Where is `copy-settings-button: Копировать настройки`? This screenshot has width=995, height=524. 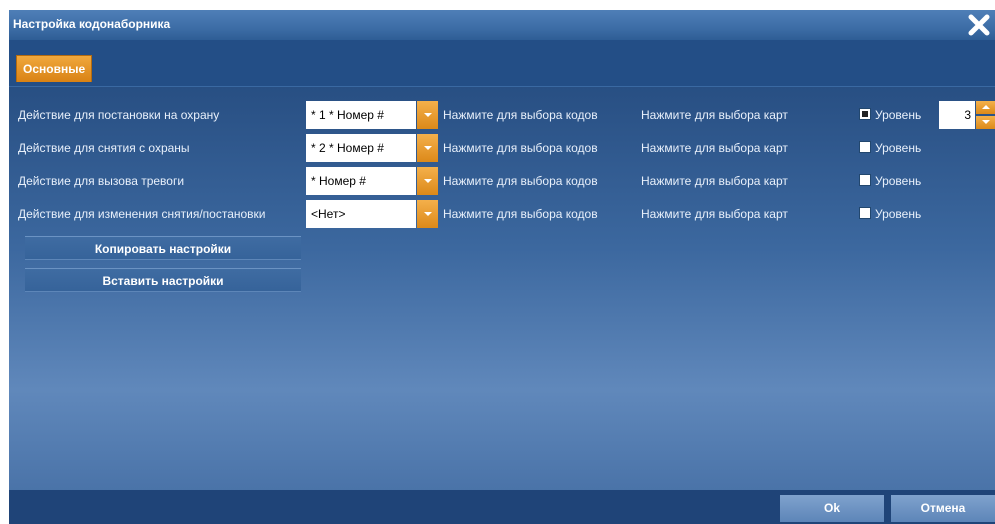 copy-settings-button: Копировать настройки is located at coordinates (163, 248).